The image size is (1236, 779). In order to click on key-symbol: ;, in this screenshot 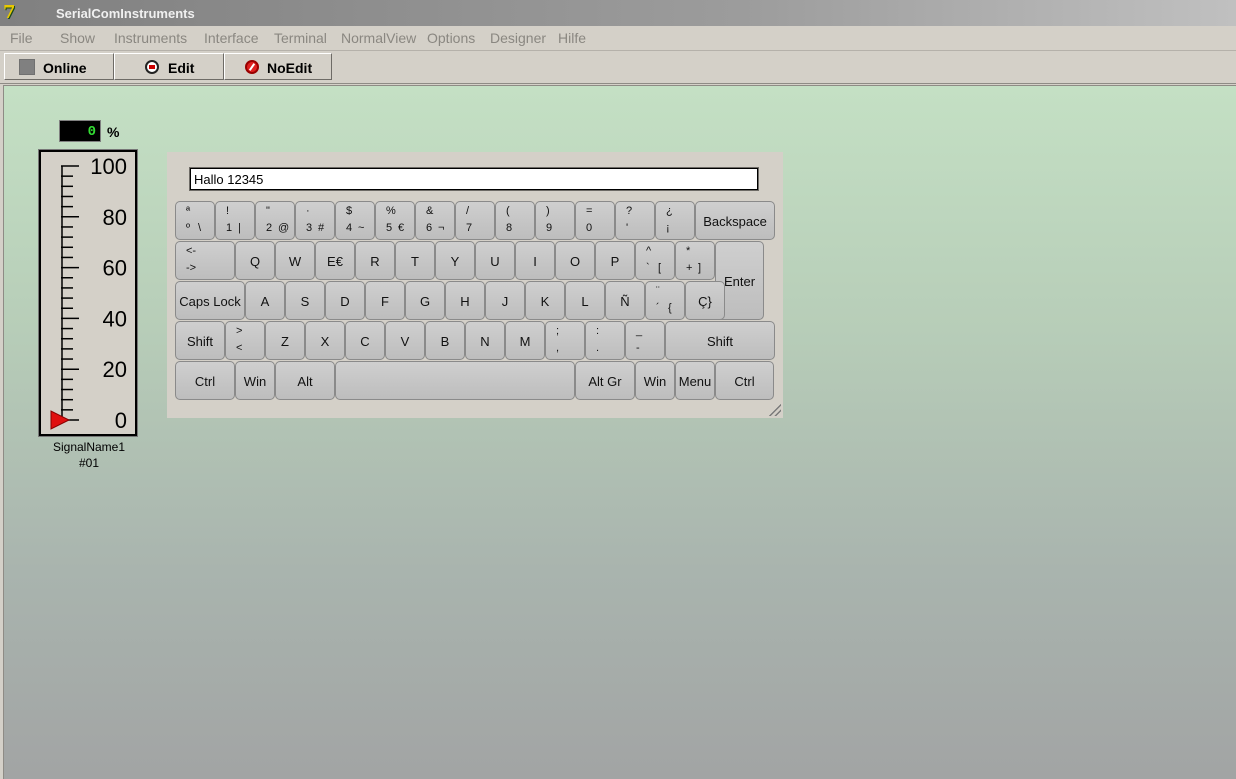, I will do `click(565, 340)`.